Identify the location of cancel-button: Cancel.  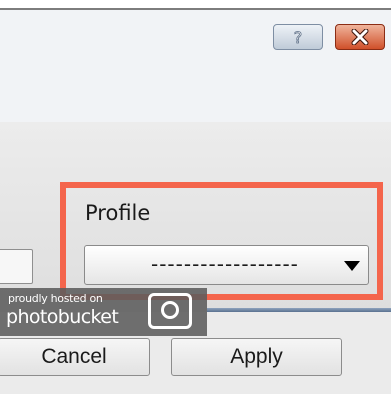
(75, 357).